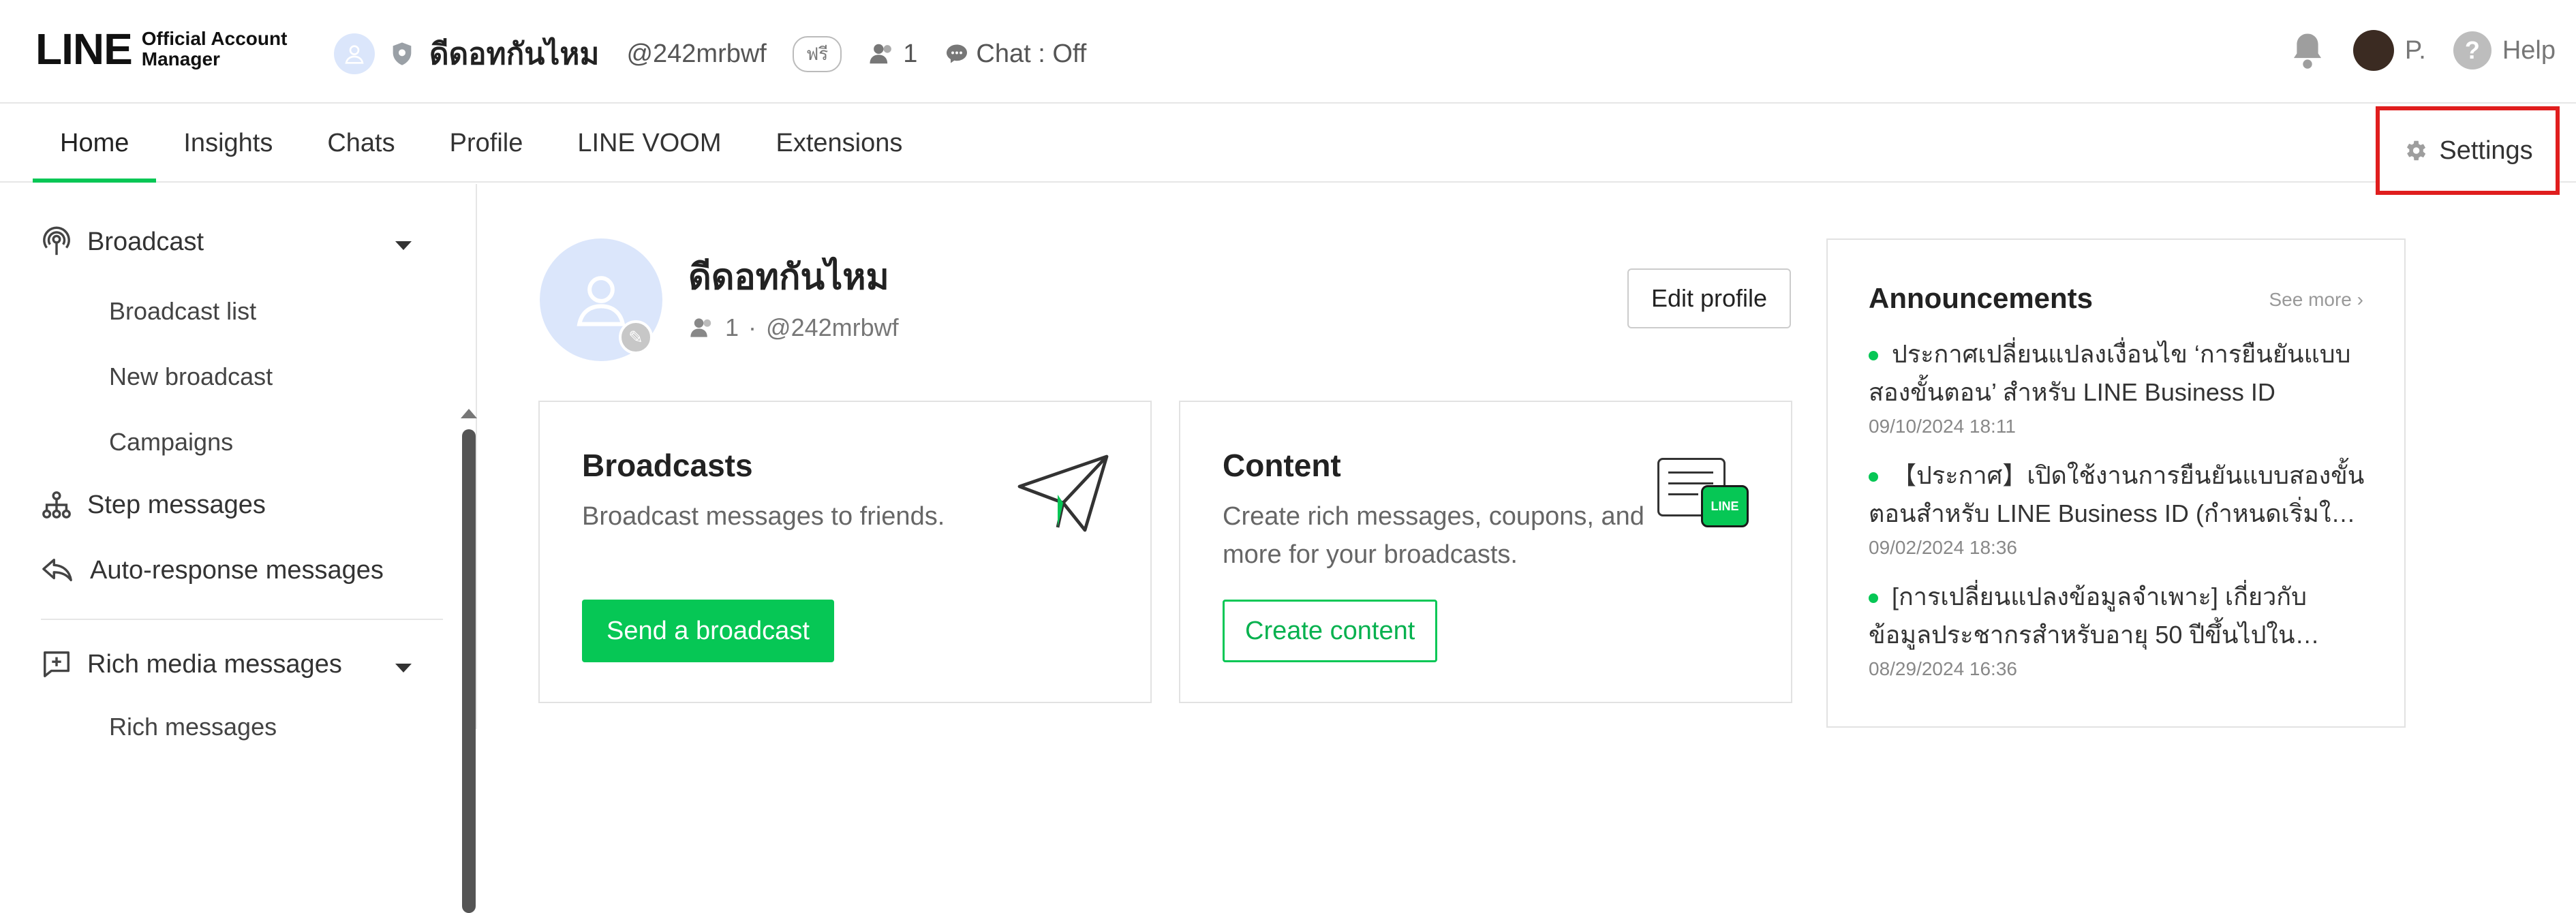 The width and height of the screenshot is (2576, 913). I want to click on plan-badge: ฟรี, so click(817, 53).